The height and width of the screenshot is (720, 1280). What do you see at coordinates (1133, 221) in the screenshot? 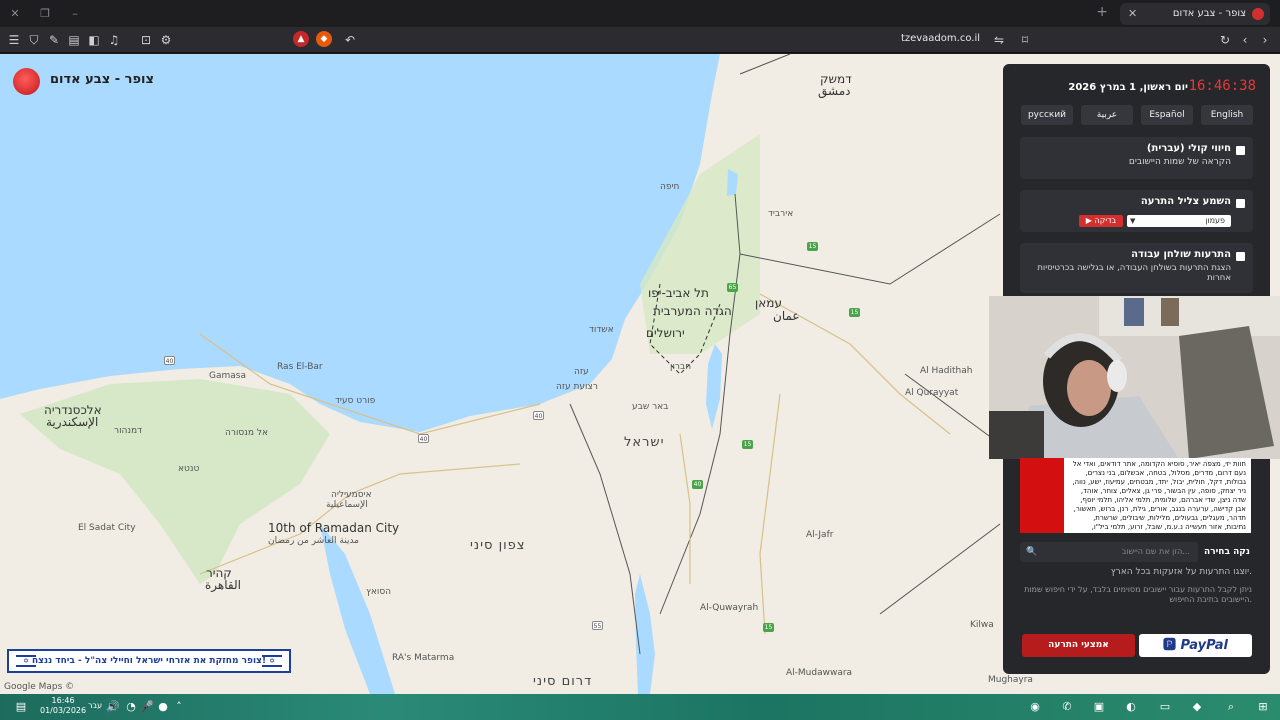
I see `chevron-down-icon: ▼` at bounding box center [1133, 221].